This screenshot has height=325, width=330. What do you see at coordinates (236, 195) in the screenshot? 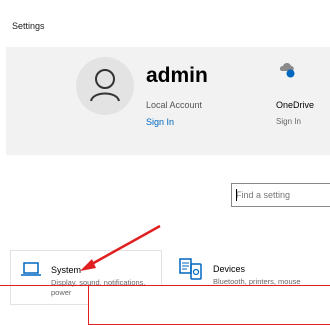
I see `text-caret` at bounding box center [236, 195].